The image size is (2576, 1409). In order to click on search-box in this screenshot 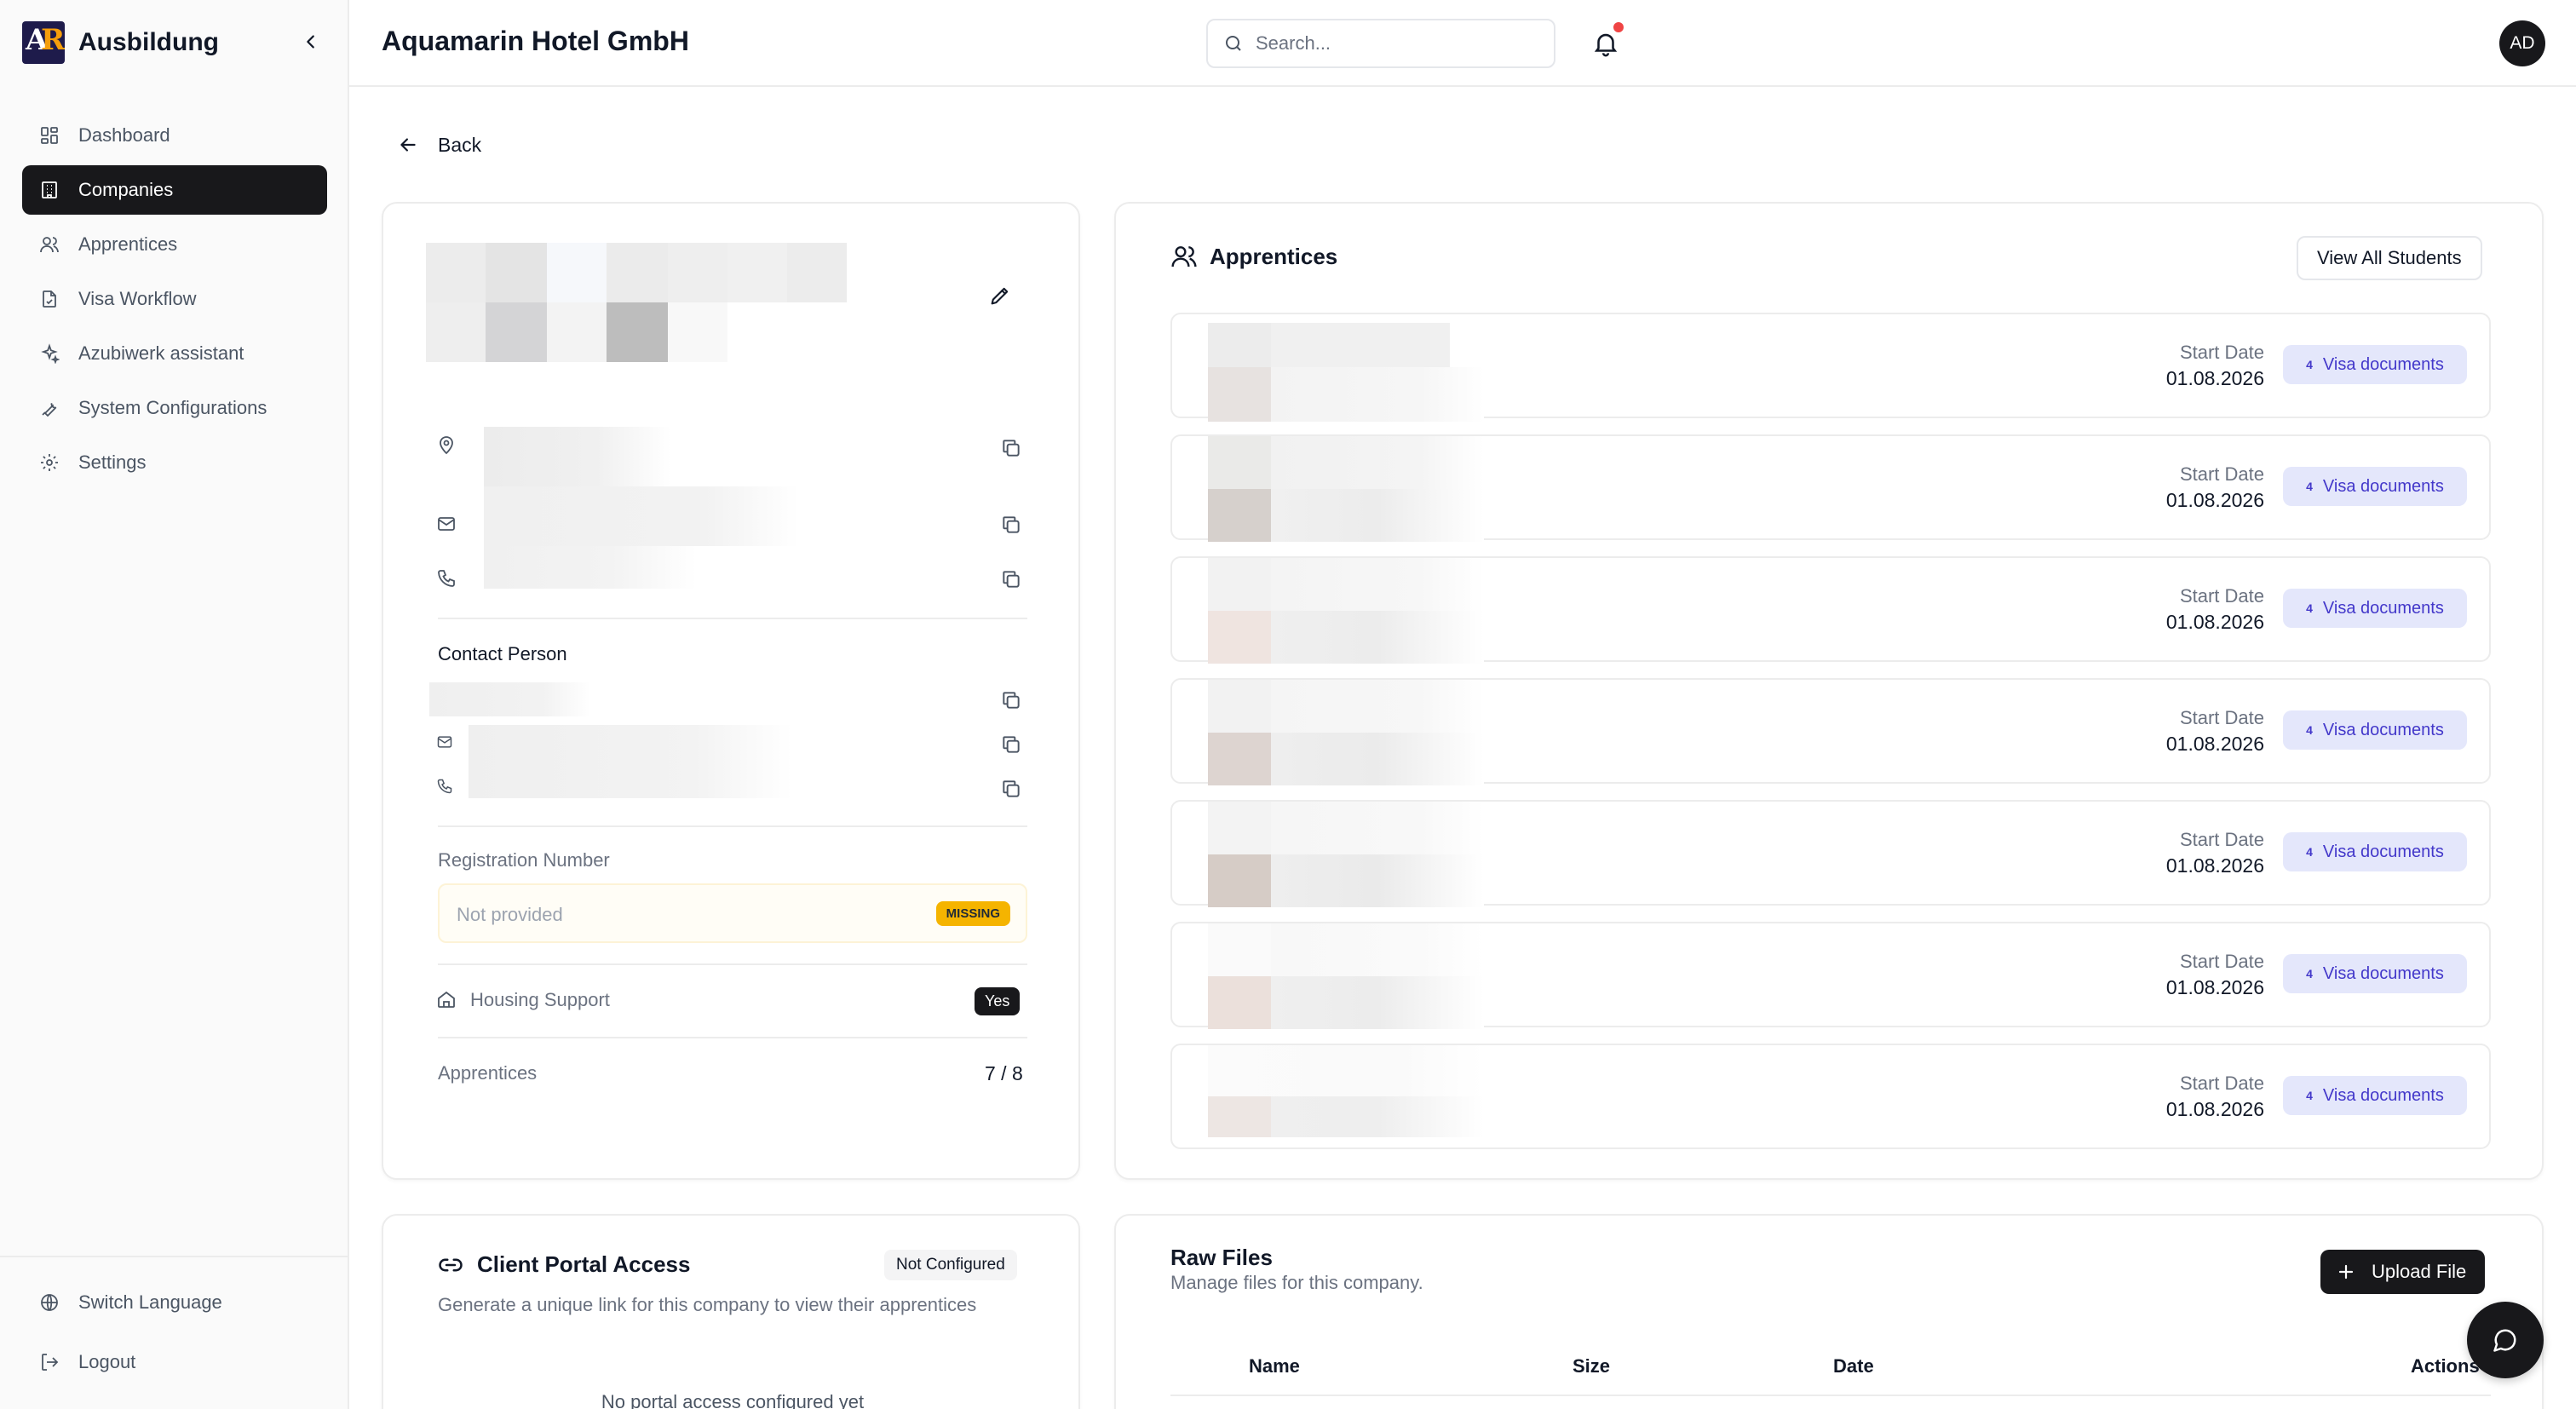, I will do `click(1380, 43)`.